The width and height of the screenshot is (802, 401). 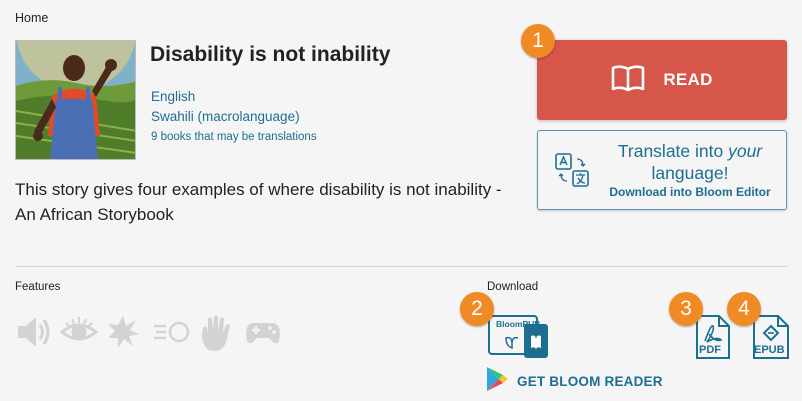 What do you see at coordinates (690, 192) in the screenshot?
I see `translate-button-subtitle: Download into Bloom Editor` at bounding box center [690, 192].